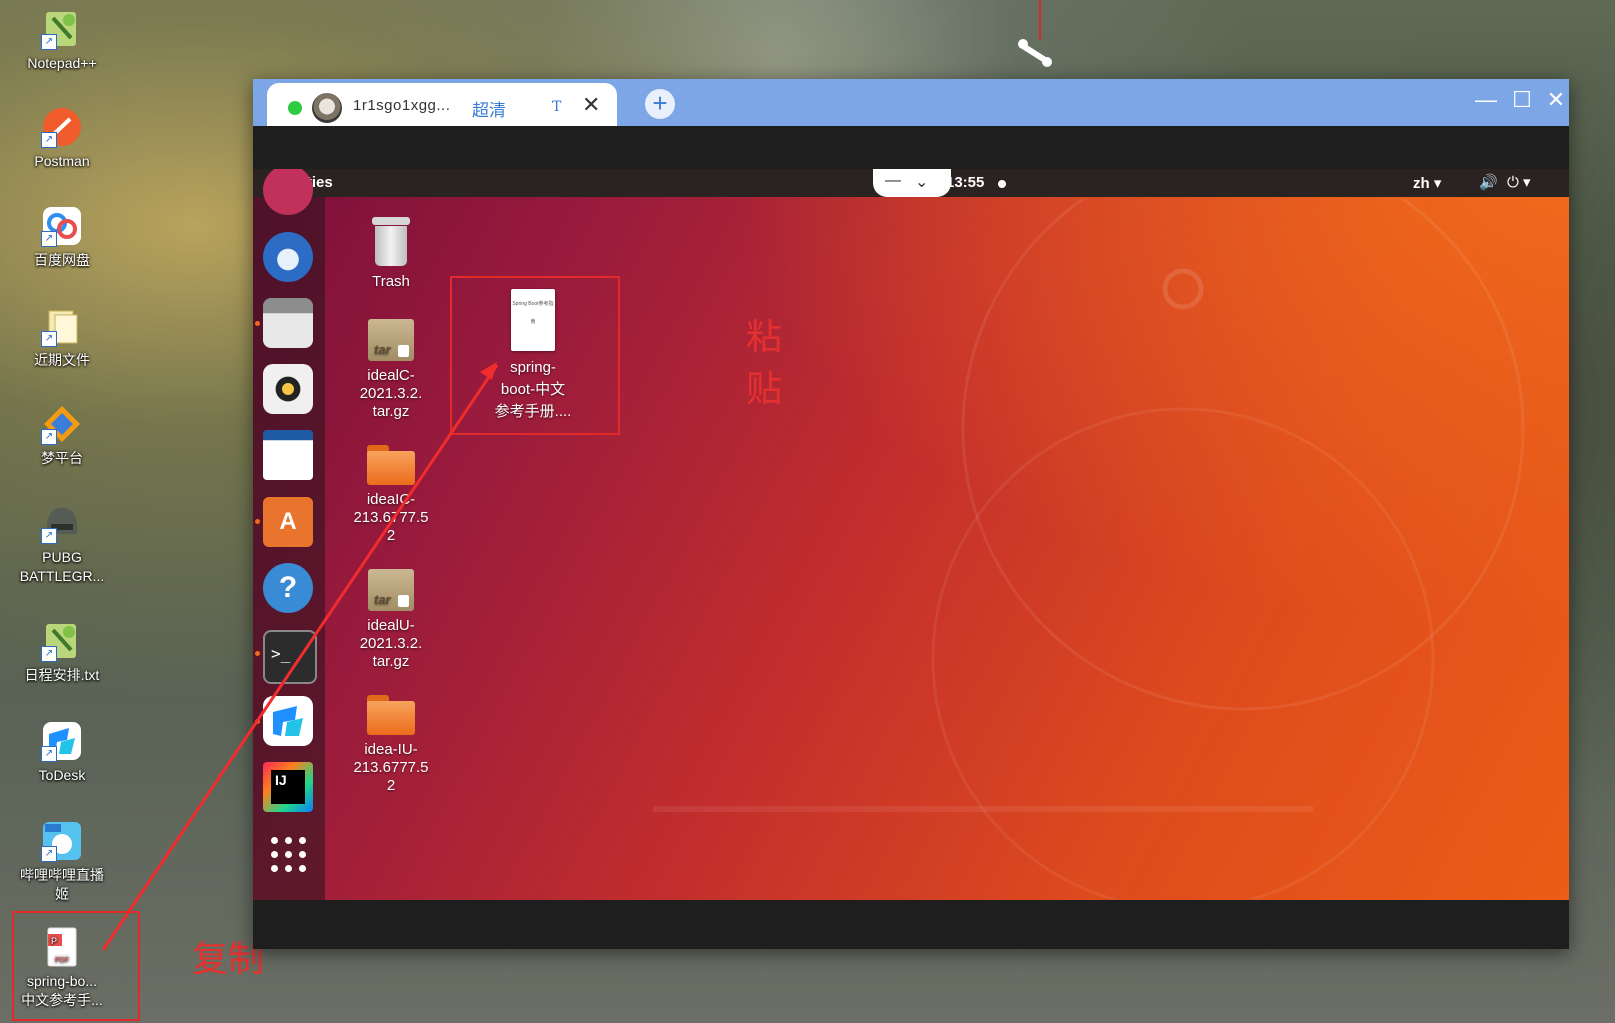 This screenshot has width=1615, height=1023. I want to click on desktop-icon-label: Postman, so click(62, 161).